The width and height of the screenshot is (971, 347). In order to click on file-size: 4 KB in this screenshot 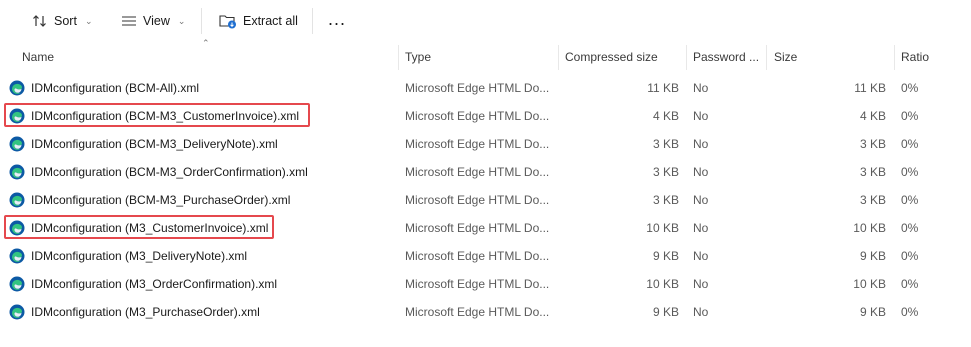, I will do `click(872, 116)`.